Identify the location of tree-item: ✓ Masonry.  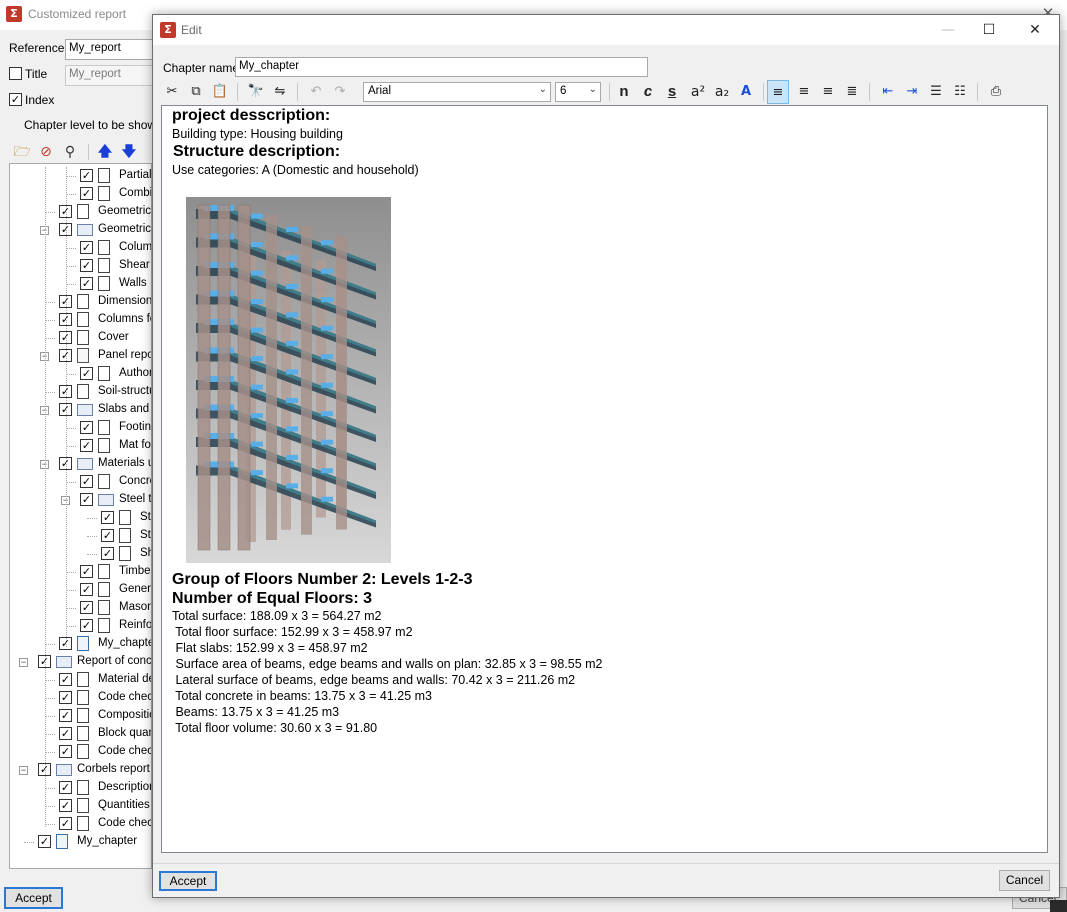
(80, 608).